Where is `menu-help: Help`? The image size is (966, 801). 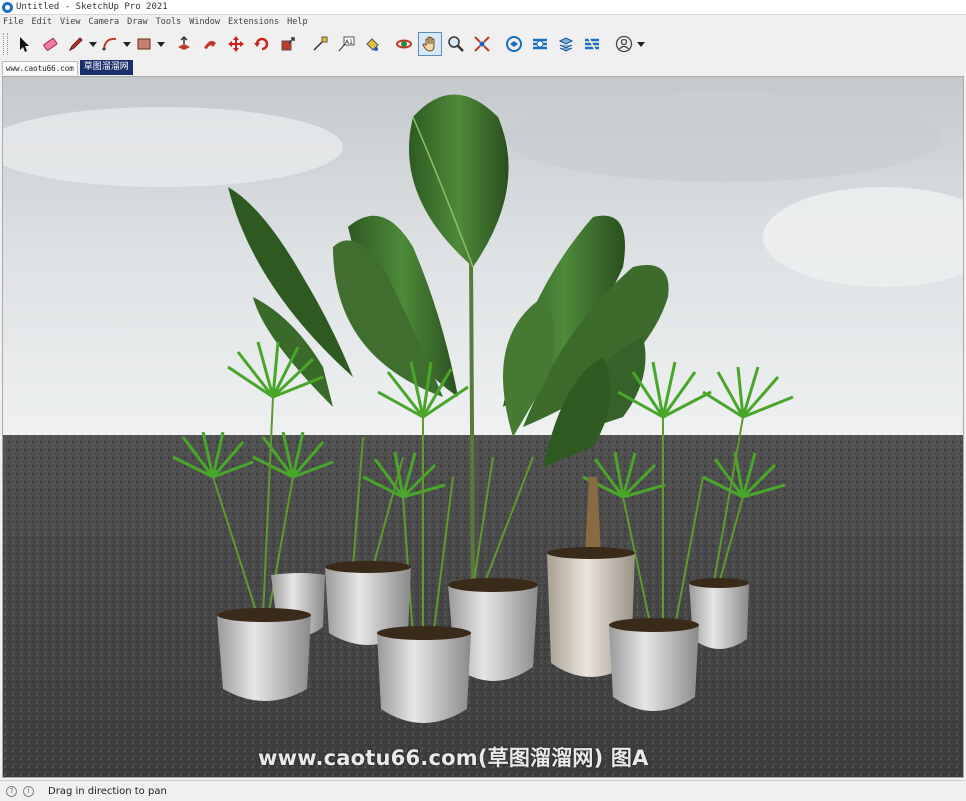 menu-help: Help is located at coordinates (297, 22).